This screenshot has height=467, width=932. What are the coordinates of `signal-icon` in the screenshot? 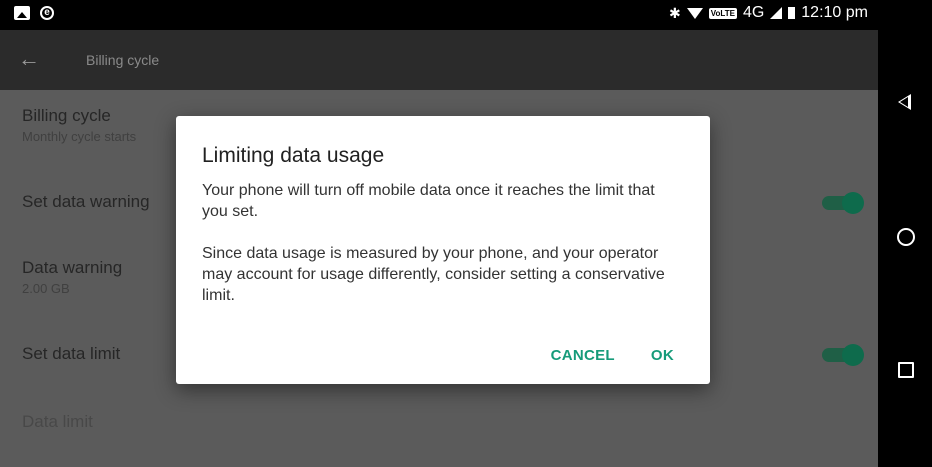 It's located at (776, 13).